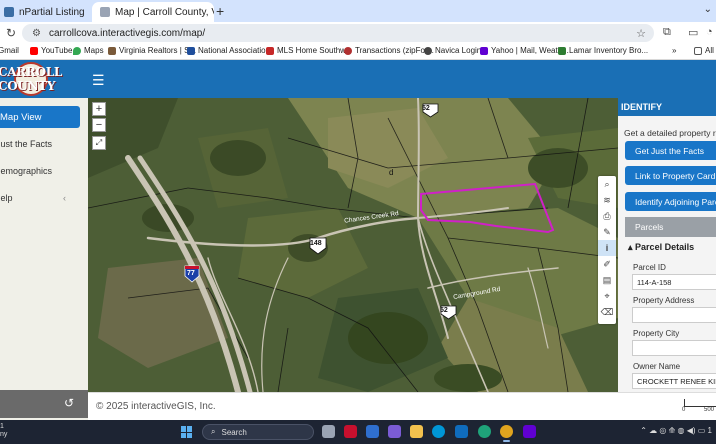 The height and width of the screenshot is (444, 716). Describe the element at coordinates (187, 432) in the screenshot. I see `windows-start-icon` at that location.